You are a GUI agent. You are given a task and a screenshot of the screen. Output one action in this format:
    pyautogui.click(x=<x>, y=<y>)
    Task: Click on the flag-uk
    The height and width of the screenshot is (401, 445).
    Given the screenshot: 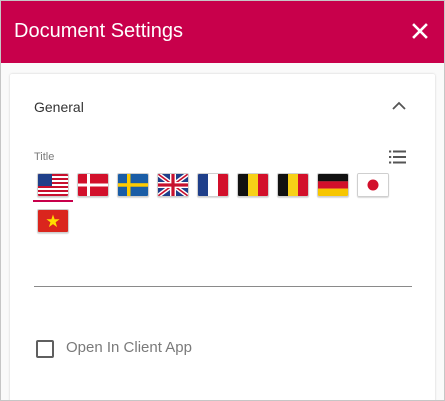 What is the action you would take?
    pyautogui.click(x=173, y=185)
    